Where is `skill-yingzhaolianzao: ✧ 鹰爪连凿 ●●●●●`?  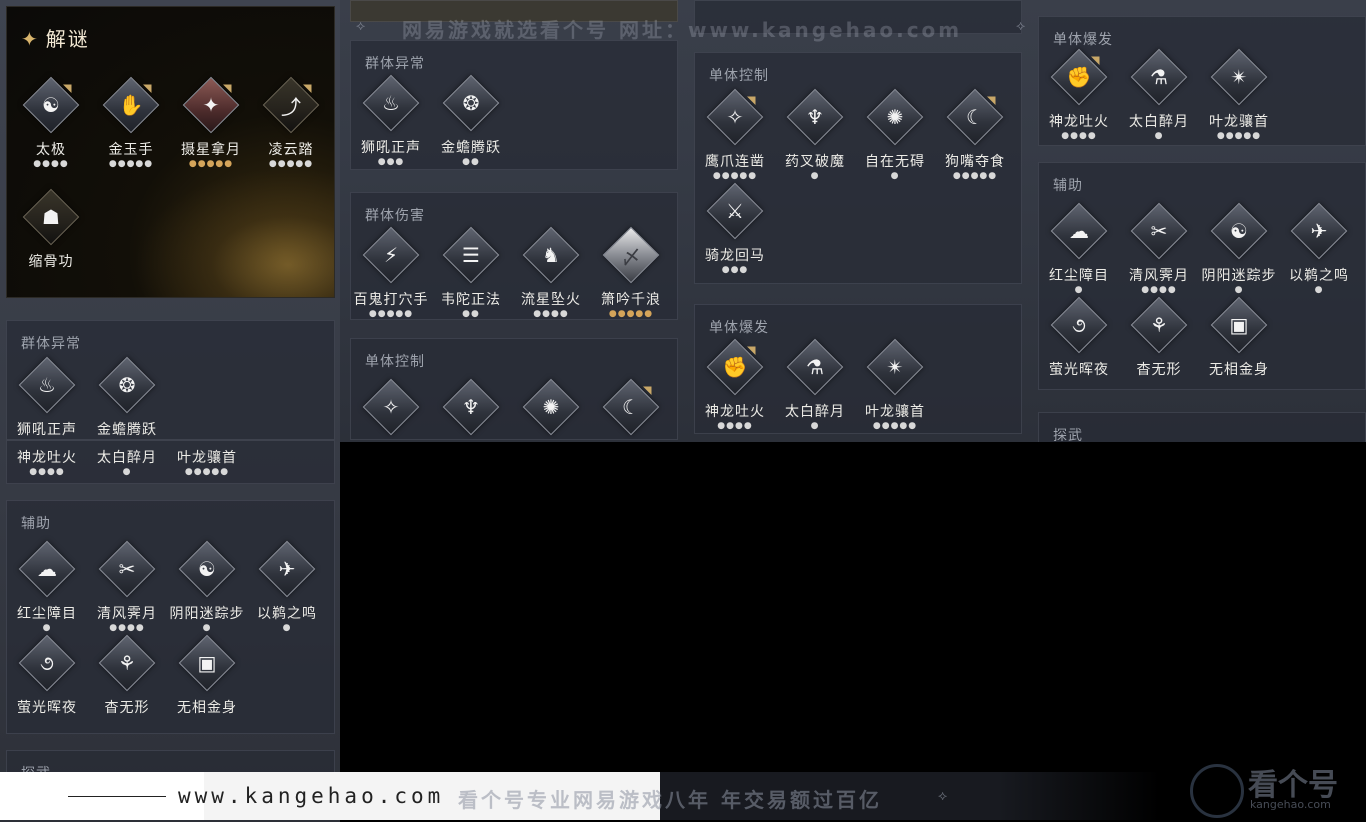
skill-yingzhaolianzao: ✧ 鹰爪连凿 ●●●●● is located at coordinates (735, 134).